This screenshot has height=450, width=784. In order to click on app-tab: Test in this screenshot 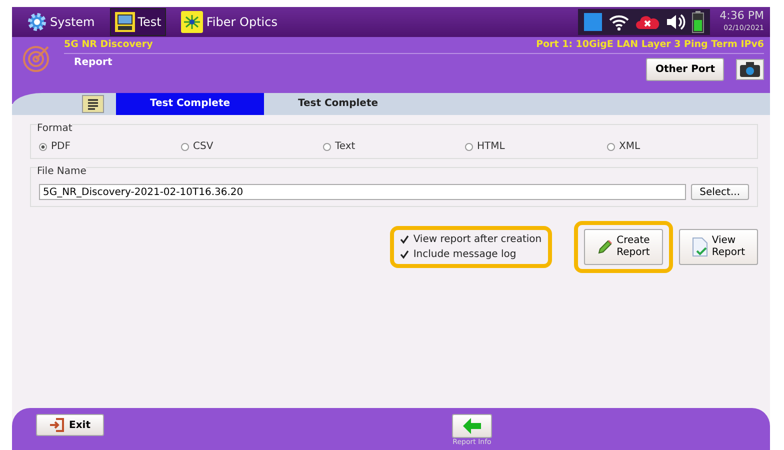, I will do `click(138, 22)`.